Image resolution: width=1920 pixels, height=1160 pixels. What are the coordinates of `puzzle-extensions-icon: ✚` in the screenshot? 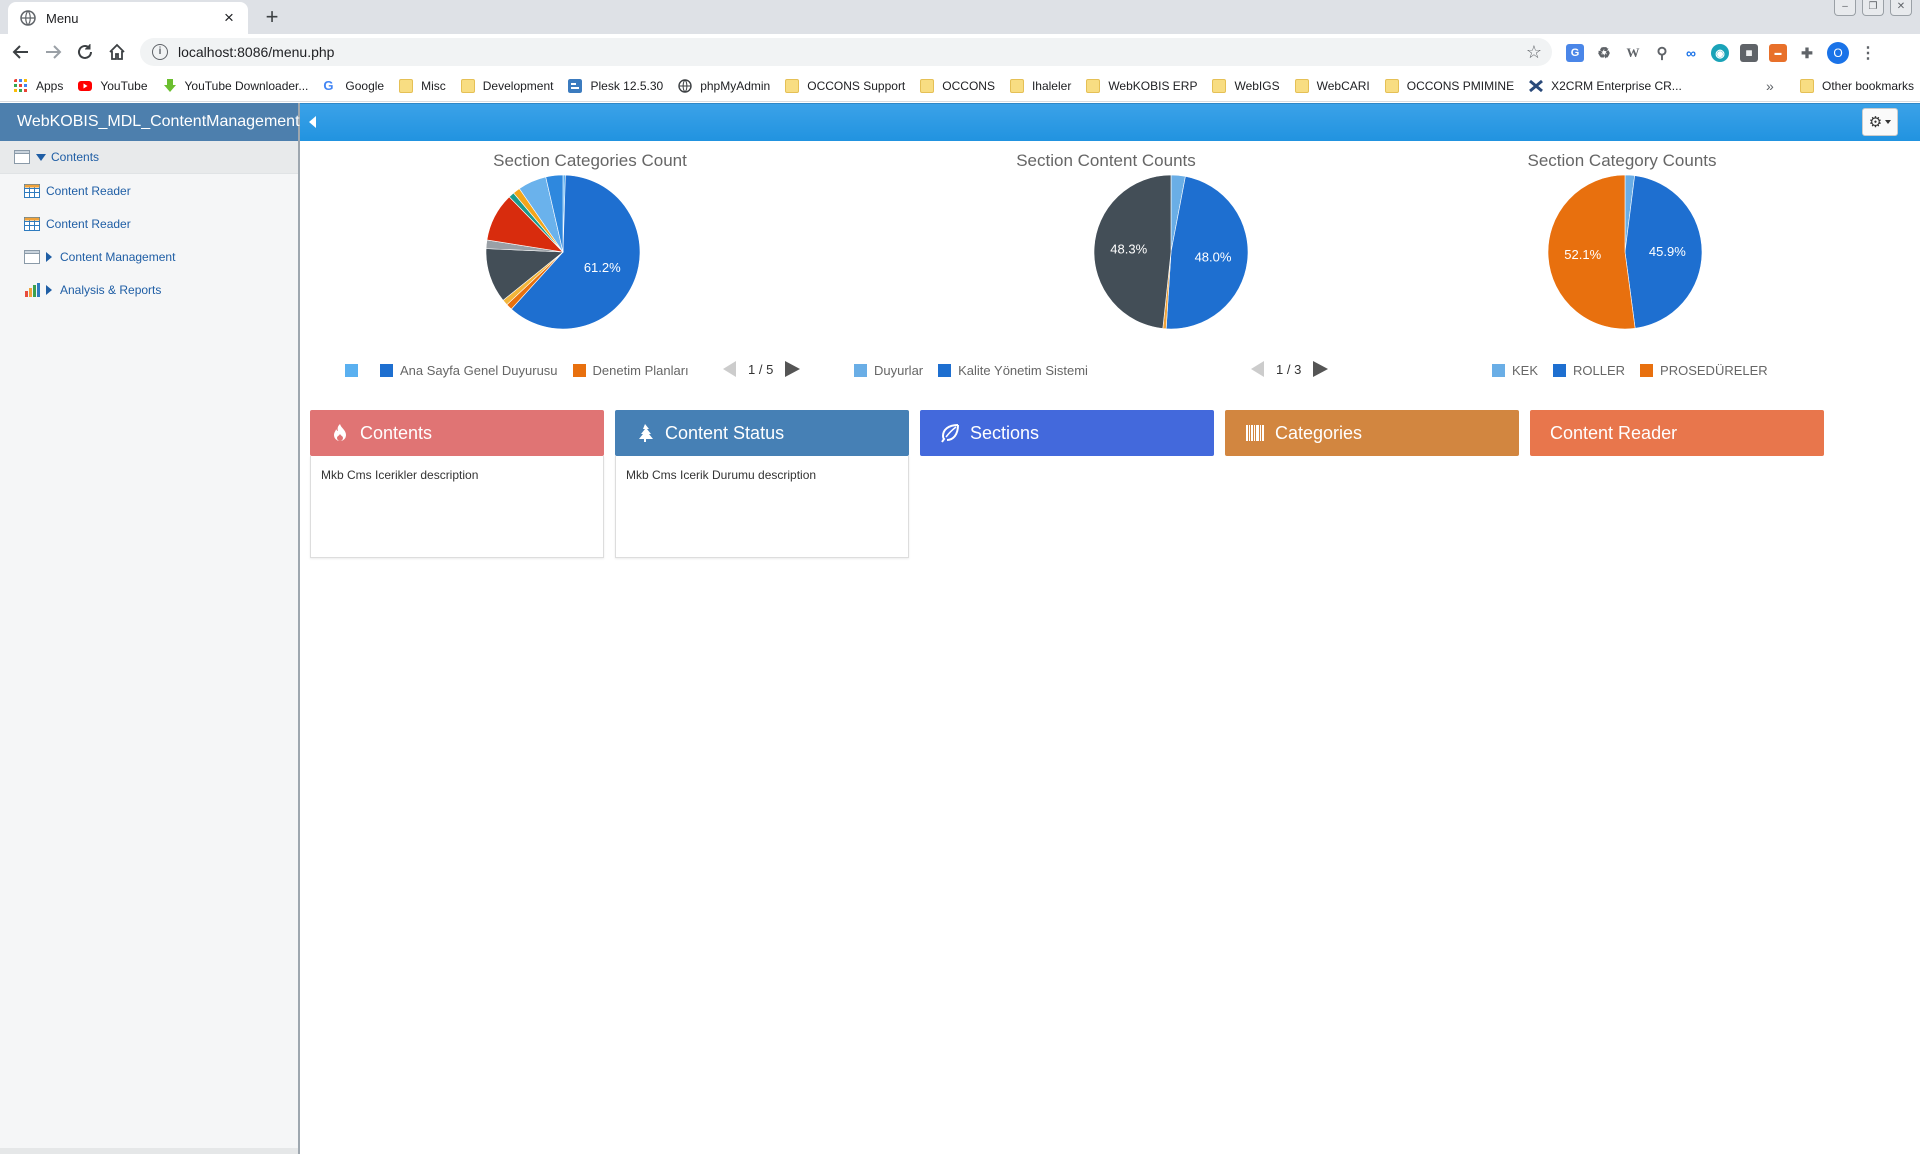 It's located at (1807, 53).